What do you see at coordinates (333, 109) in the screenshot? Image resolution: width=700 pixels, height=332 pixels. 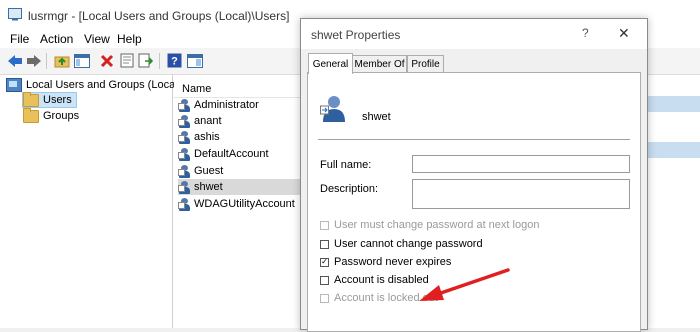 I see `user-avatar-icon` at bounding box center [333, 109].